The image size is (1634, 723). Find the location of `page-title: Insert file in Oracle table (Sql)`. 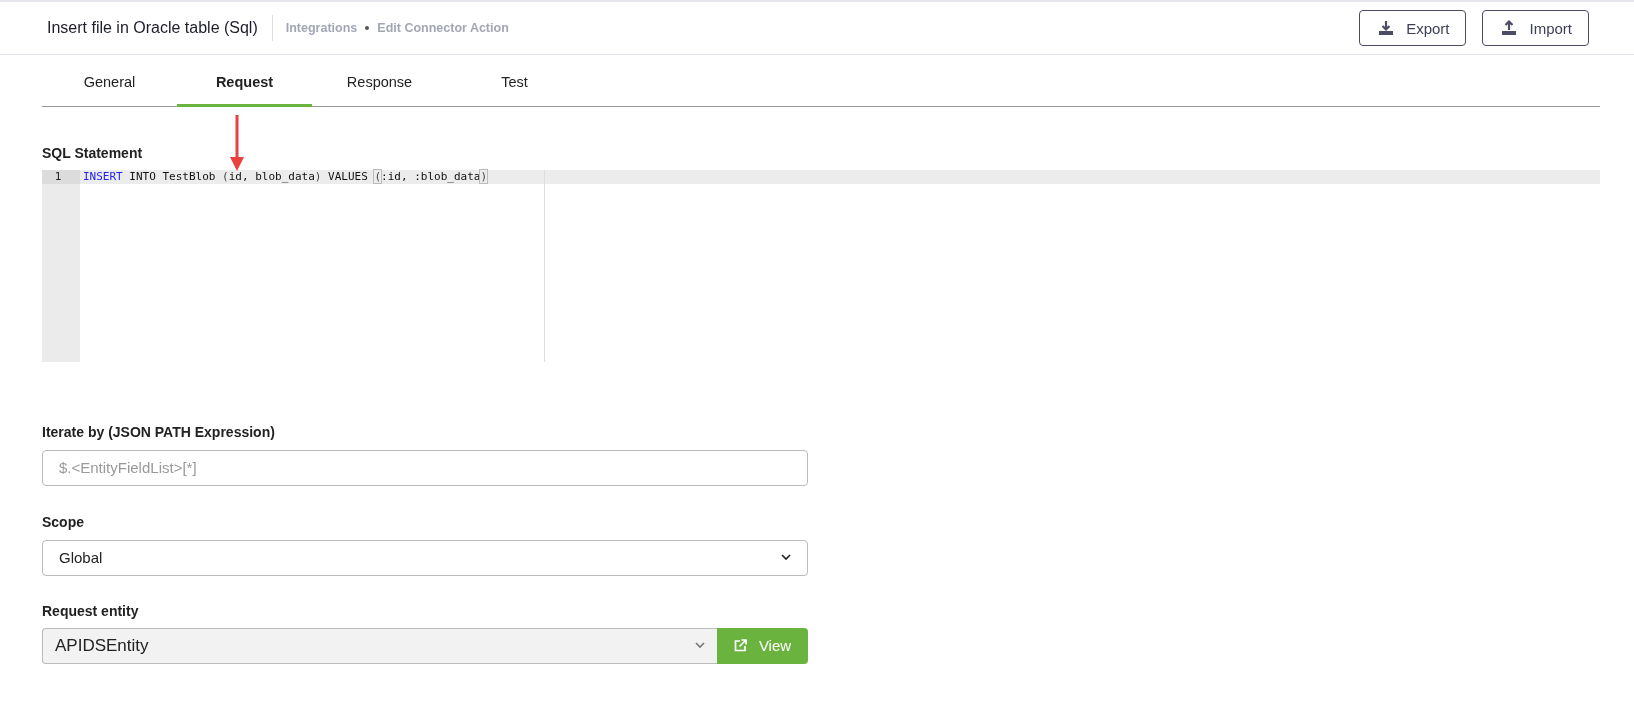

page-title: Insert file in Oracle table (Sql) is located at coordinates (160, 28).